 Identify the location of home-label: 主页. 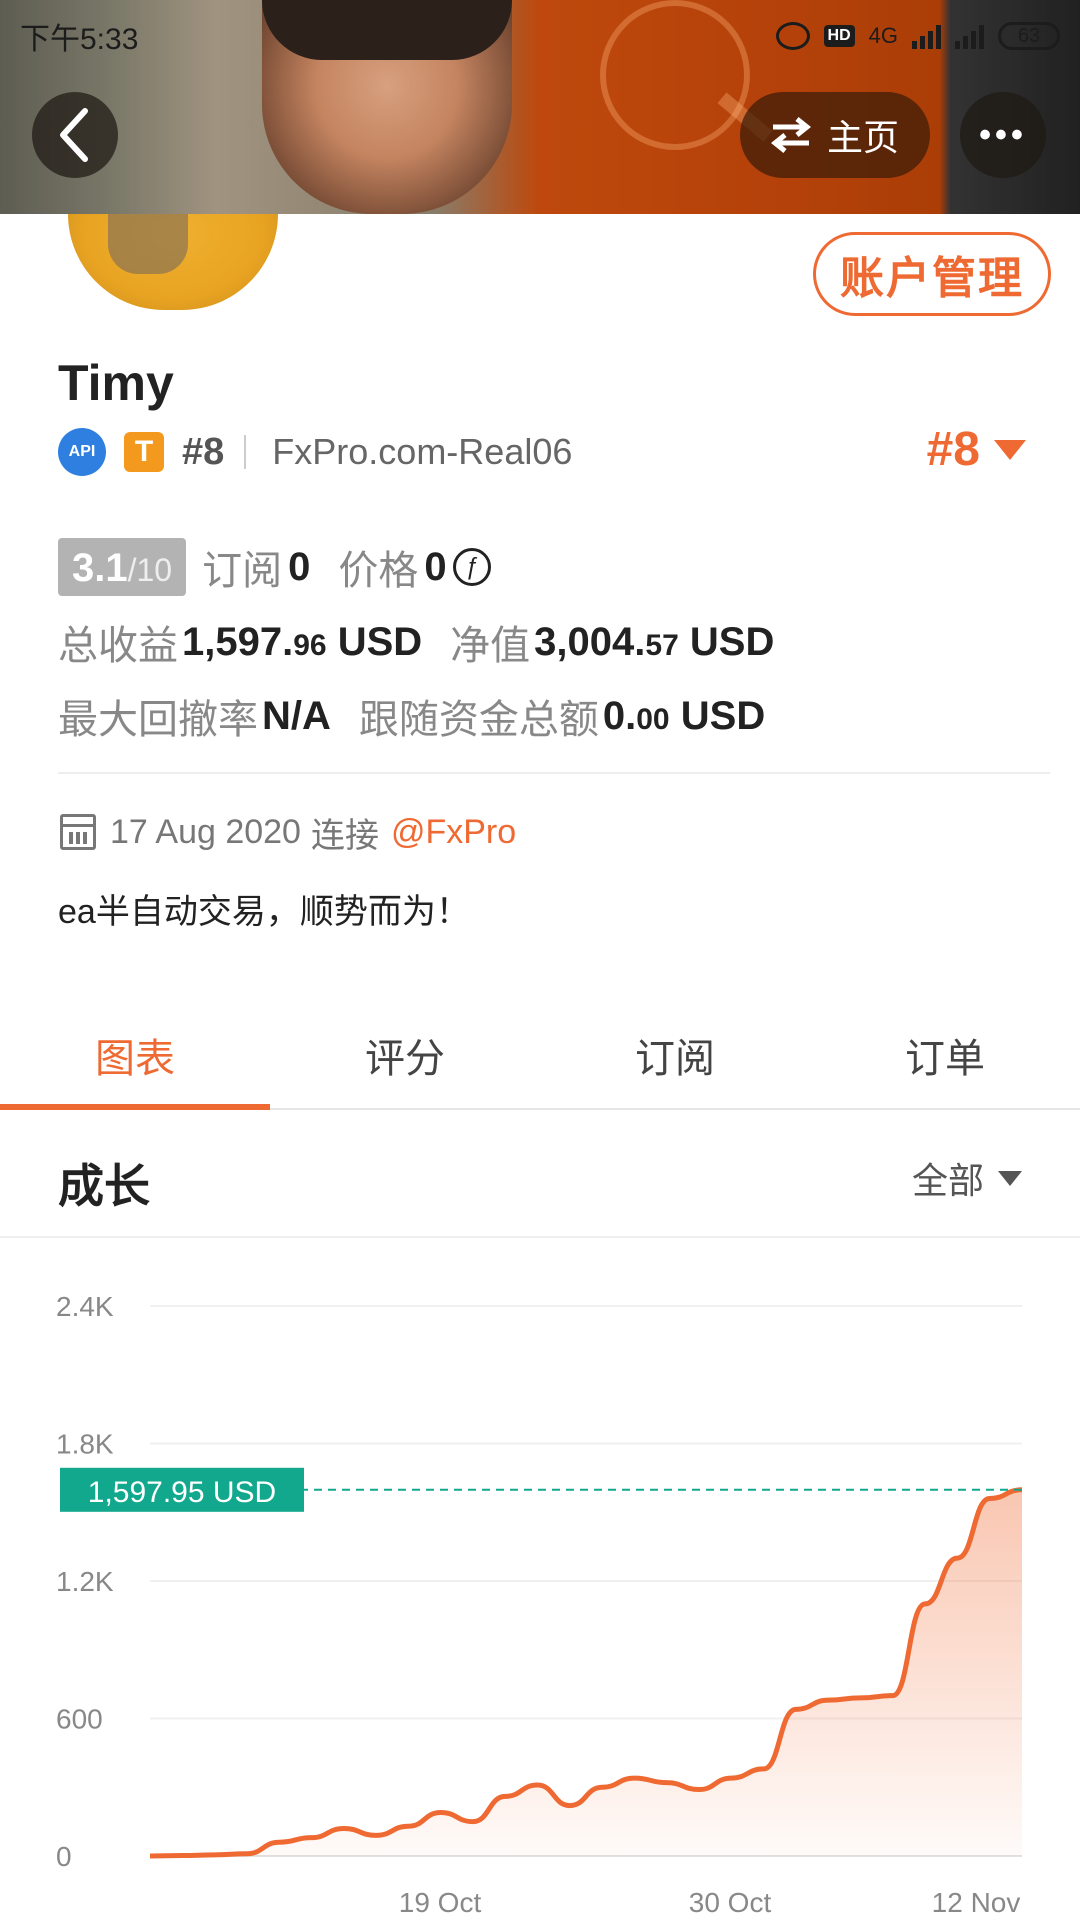
(862, 137).